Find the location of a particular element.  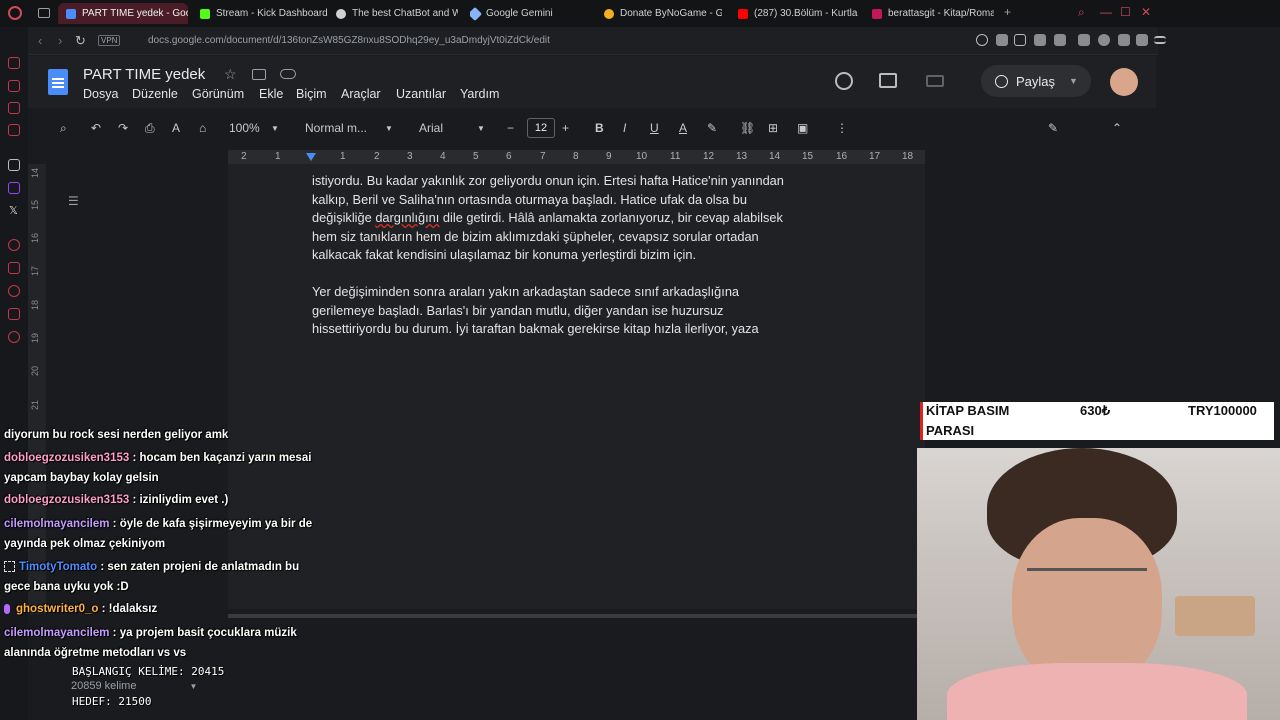

vpn-badge: VPN is located at coordinates (109, 40).